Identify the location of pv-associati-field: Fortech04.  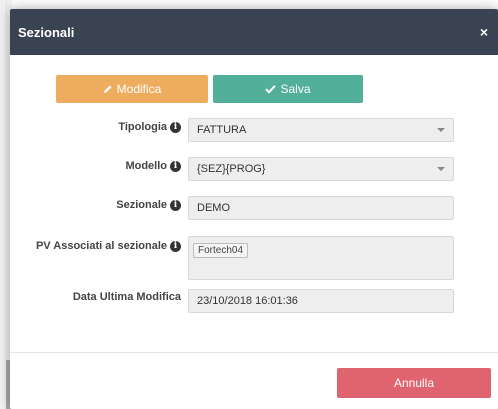
(321, 258).